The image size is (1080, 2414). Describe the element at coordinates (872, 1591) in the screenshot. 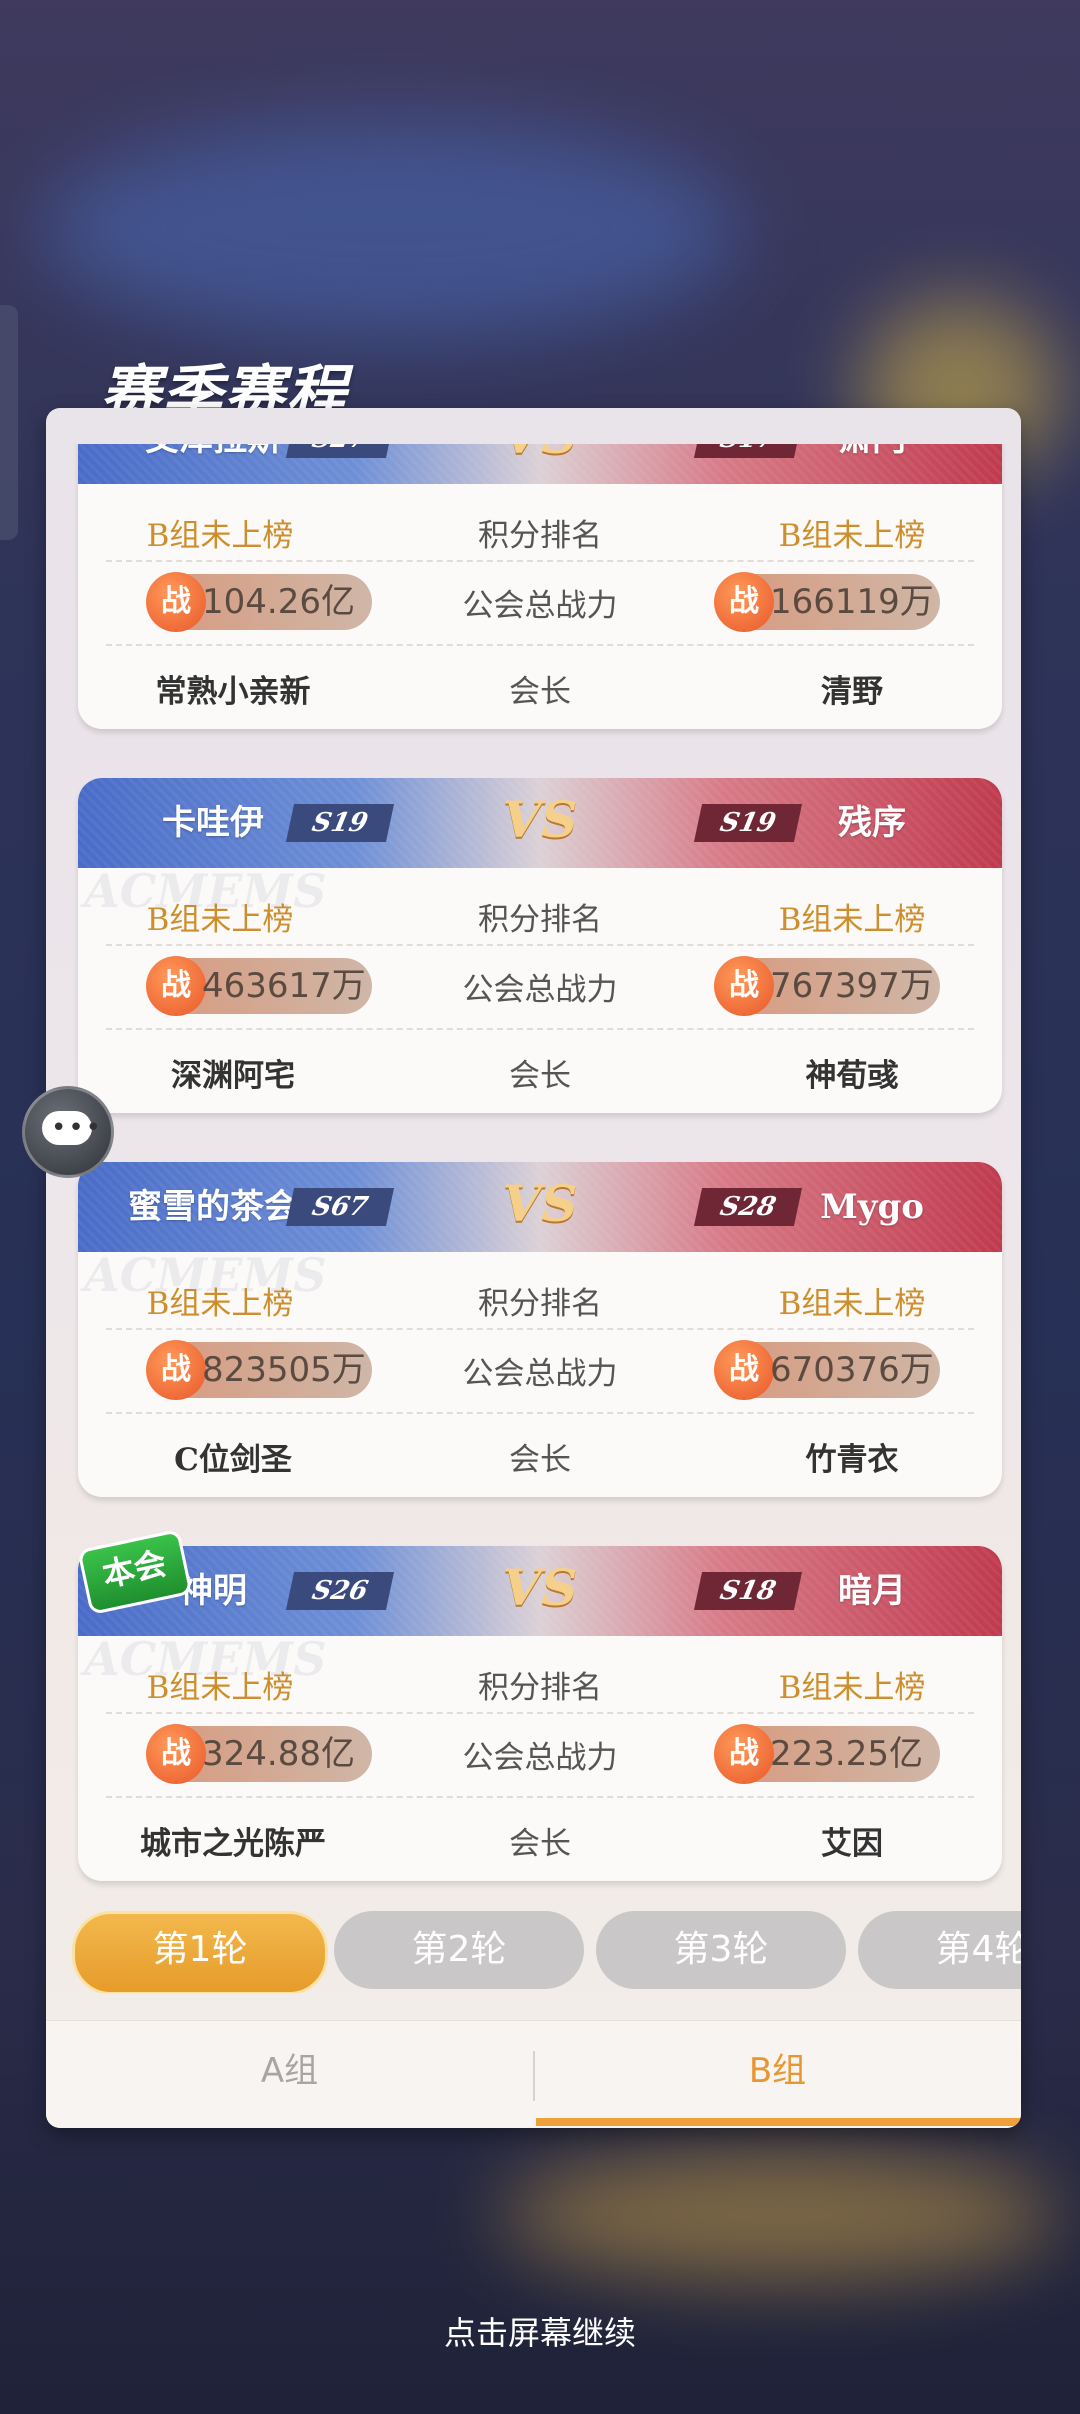

I see `right-team-name: 暗月` at that location.